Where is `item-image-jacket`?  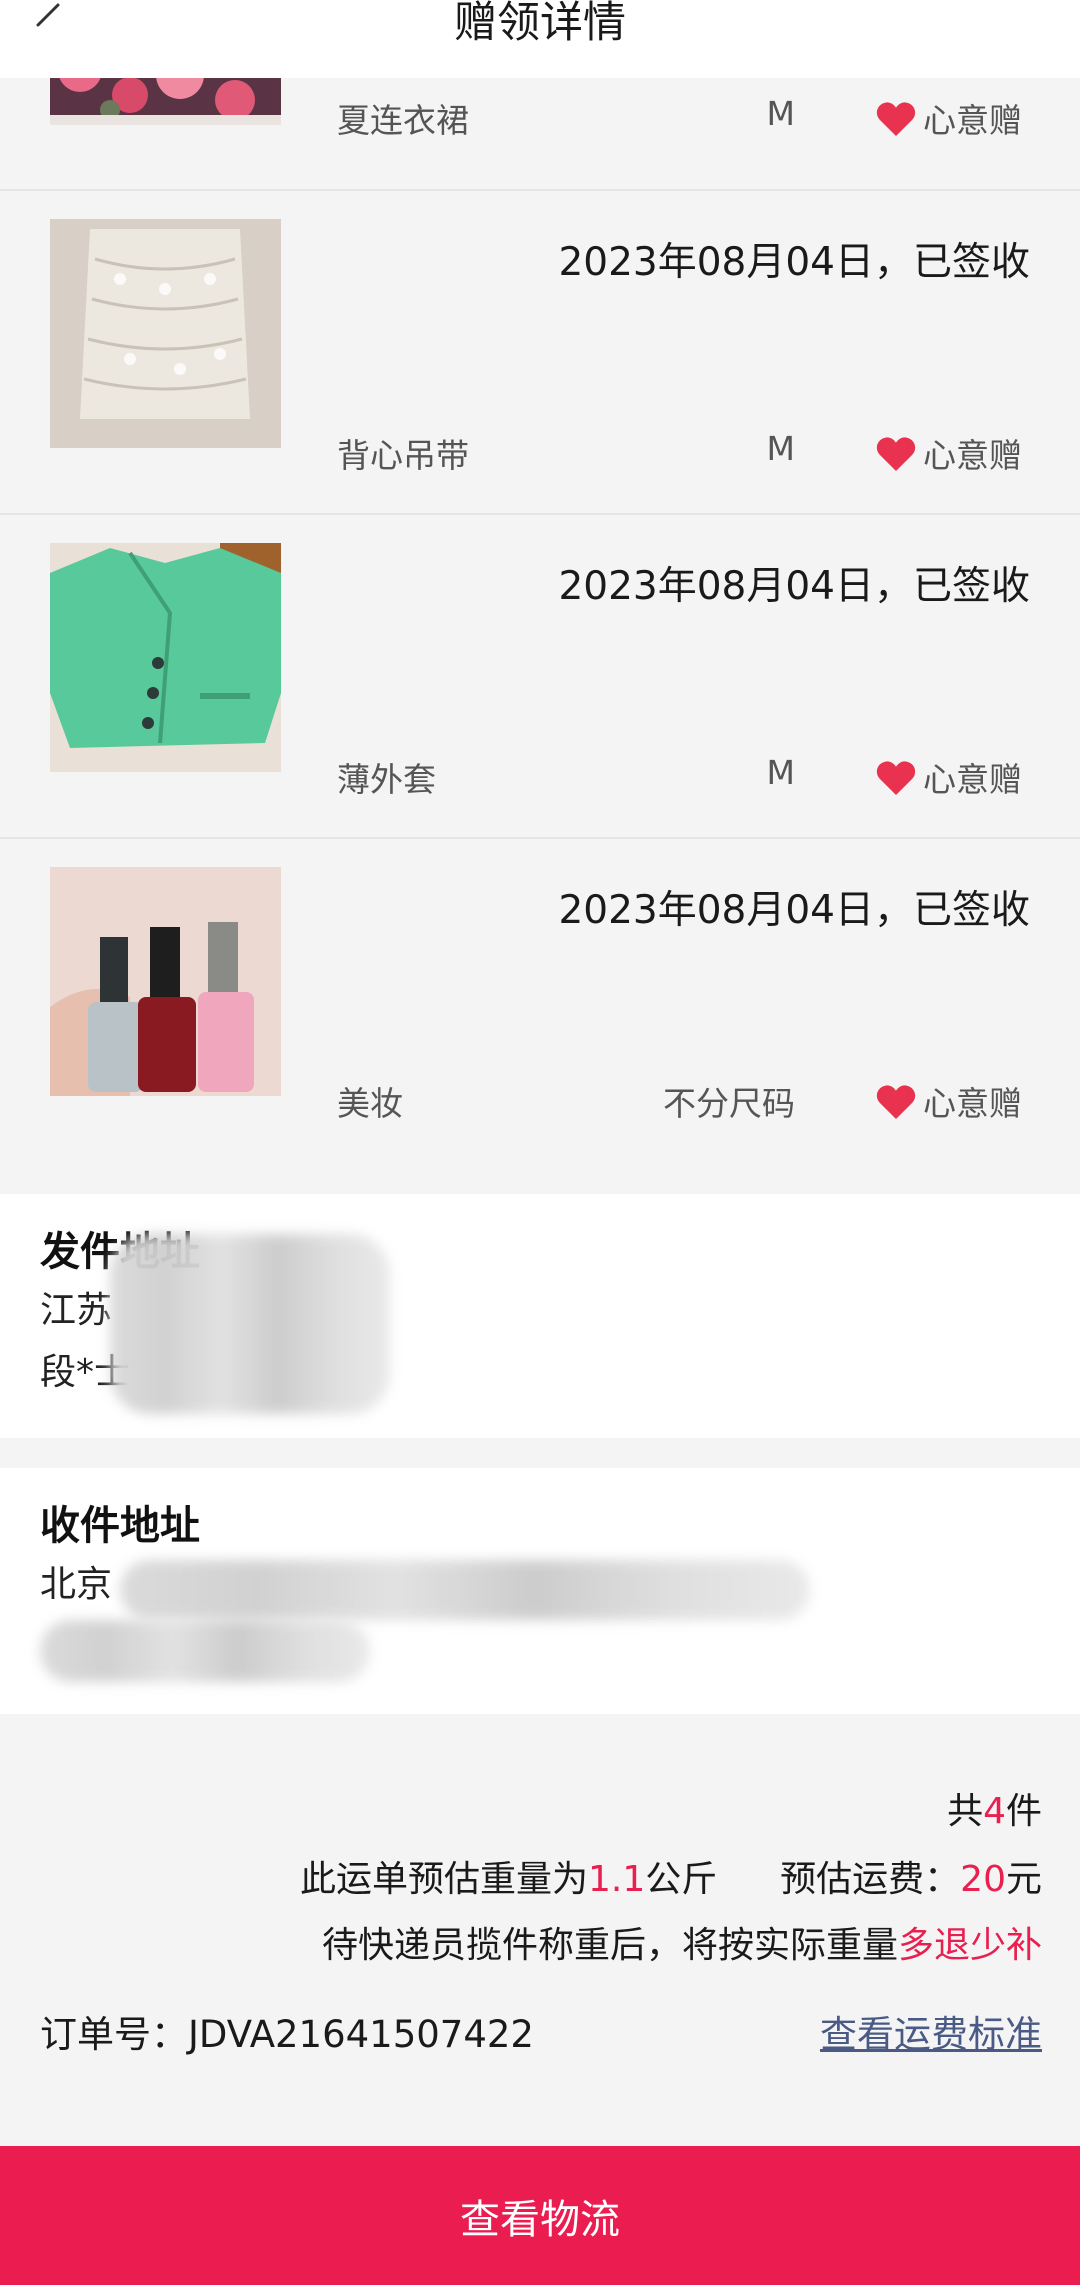 item-image-jacket is located at coordinates (165, 657).